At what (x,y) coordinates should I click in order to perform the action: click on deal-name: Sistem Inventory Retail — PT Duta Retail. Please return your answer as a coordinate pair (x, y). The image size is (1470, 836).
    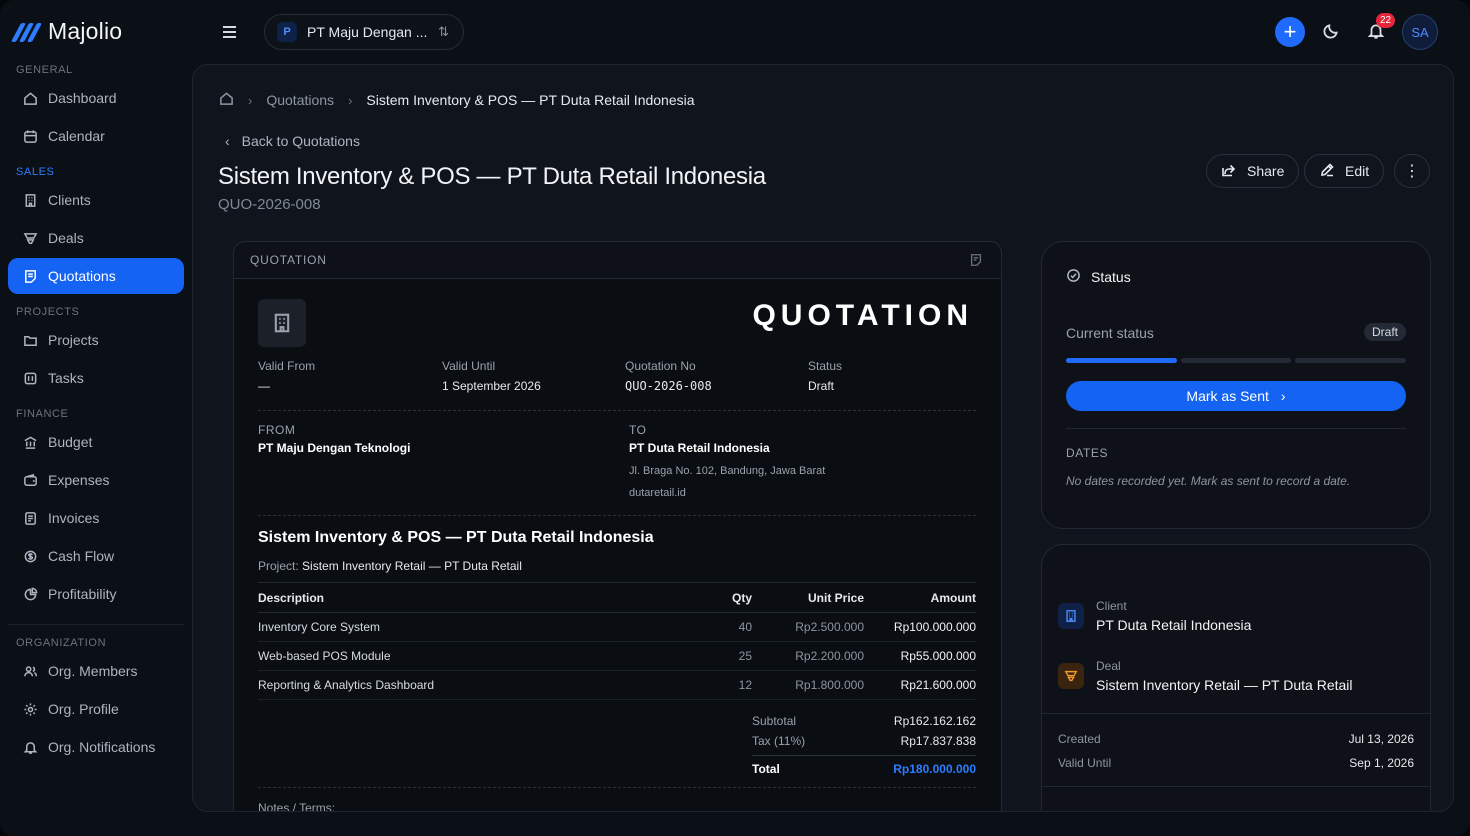
    Looking at the image, I should click on (1224, 685).